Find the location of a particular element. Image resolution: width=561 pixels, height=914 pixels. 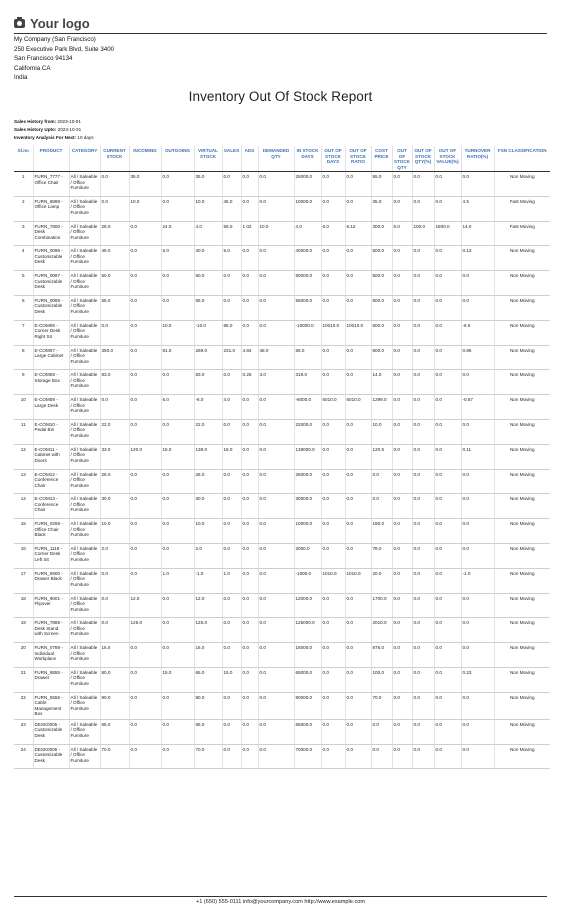

table-cell: -1000.0 is located at coordinates (307, 581).